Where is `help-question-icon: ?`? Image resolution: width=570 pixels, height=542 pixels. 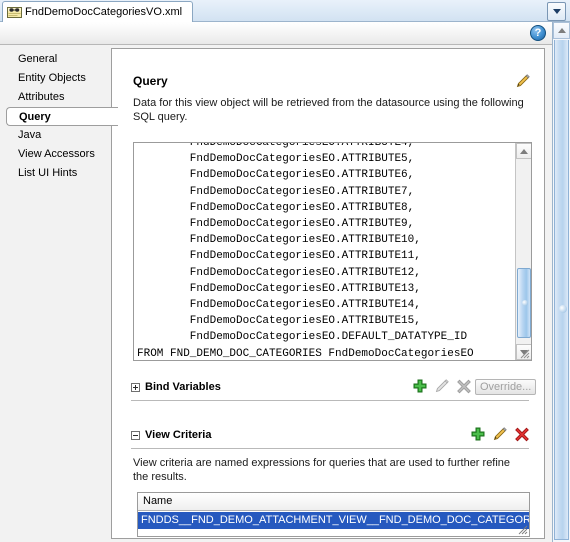
help-question-icon: ? is located at coordinates (538, 33).